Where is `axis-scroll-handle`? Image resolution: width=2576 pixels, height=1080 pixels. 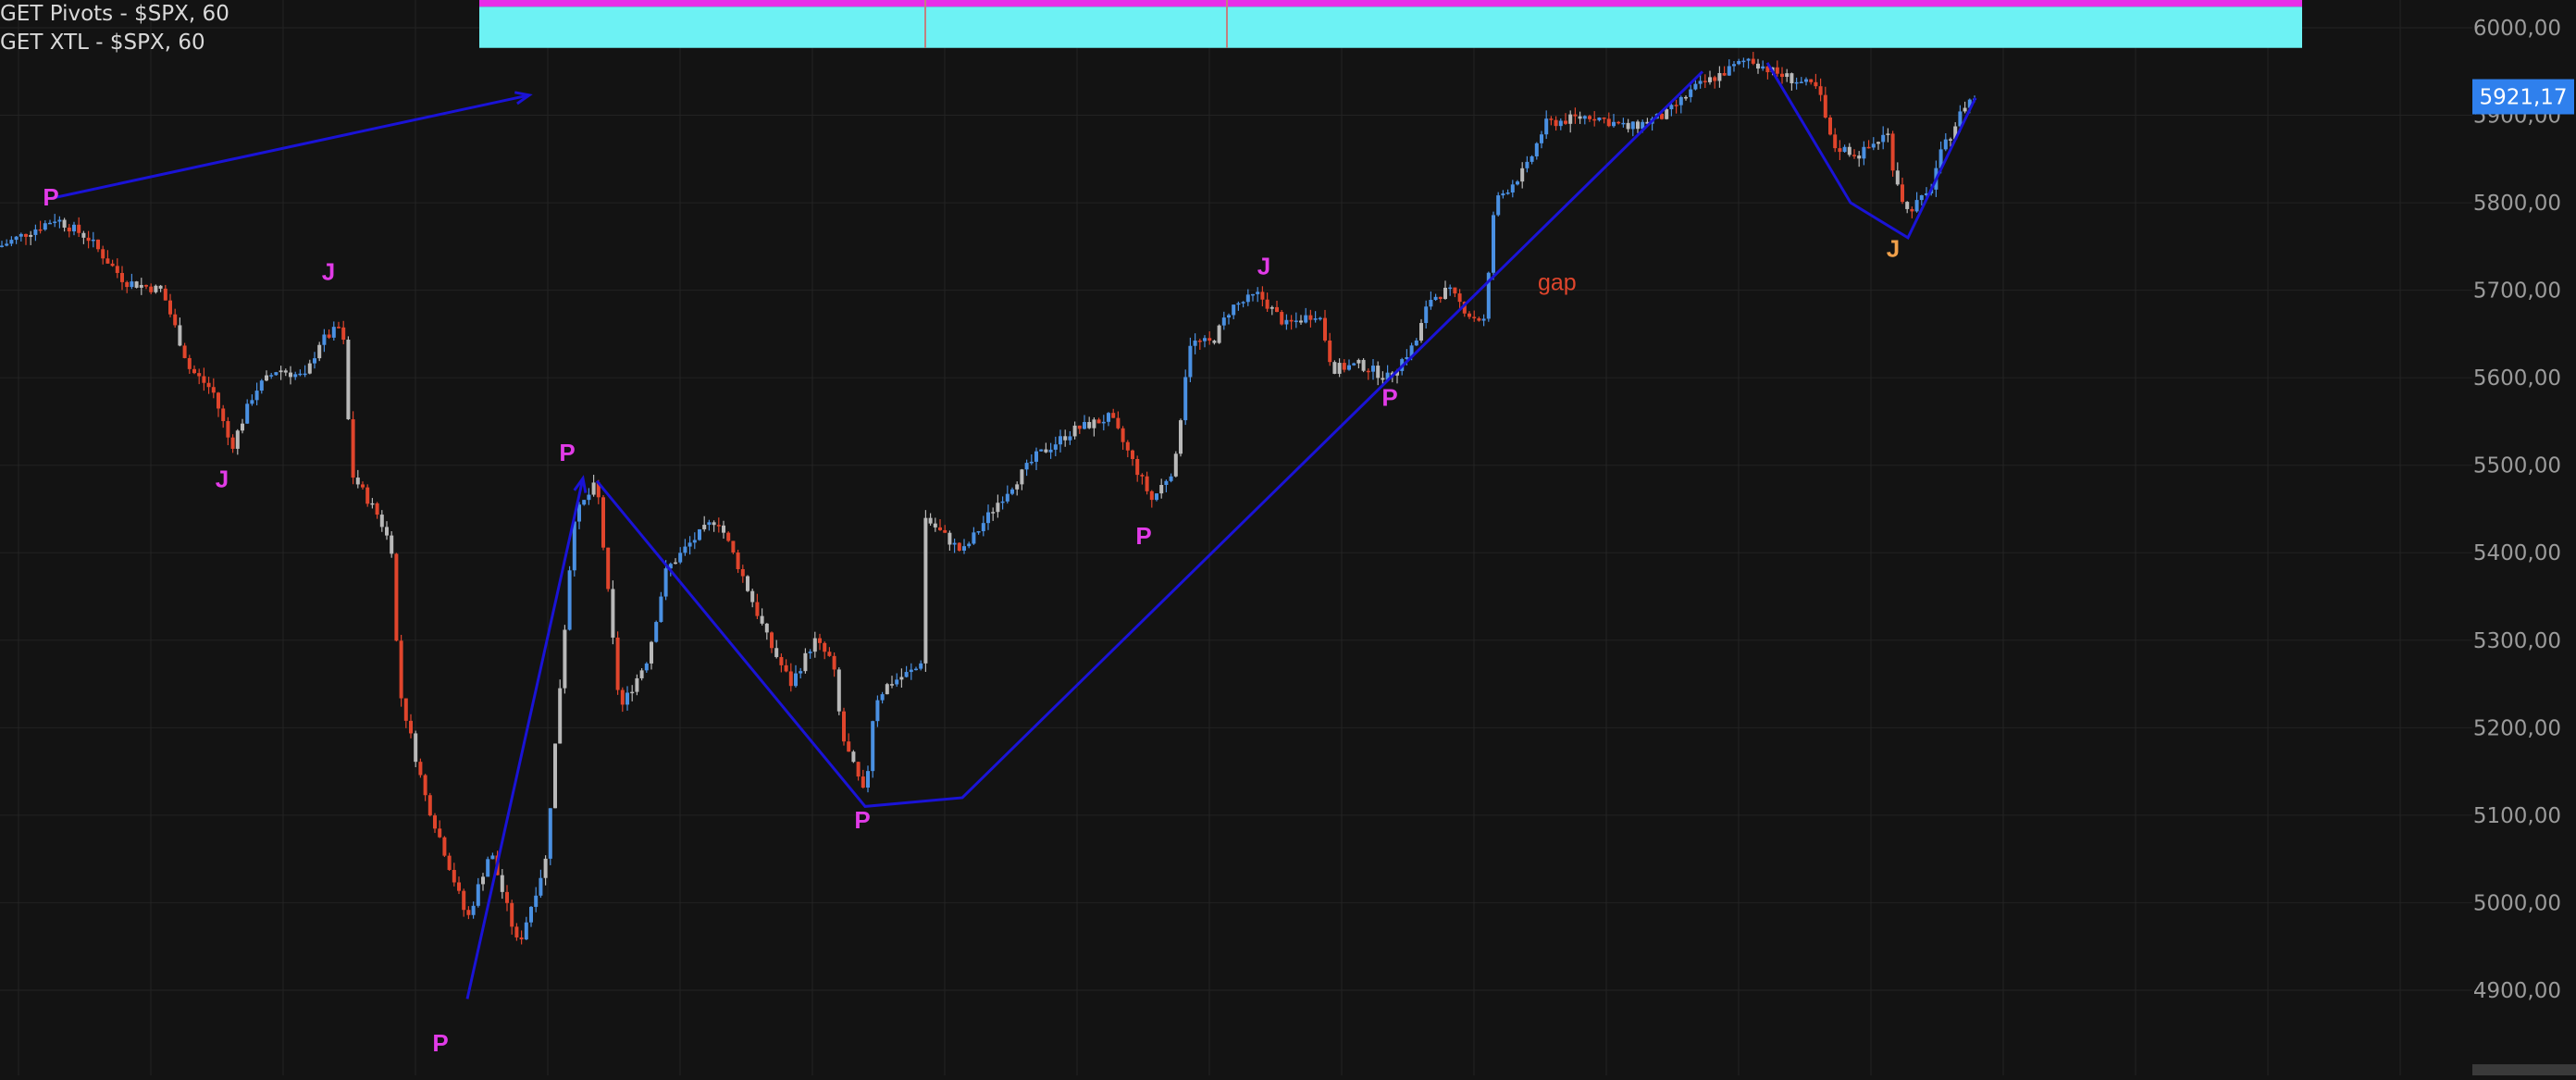 axis-scroll-handle is located at coordinates (2524, 1069).